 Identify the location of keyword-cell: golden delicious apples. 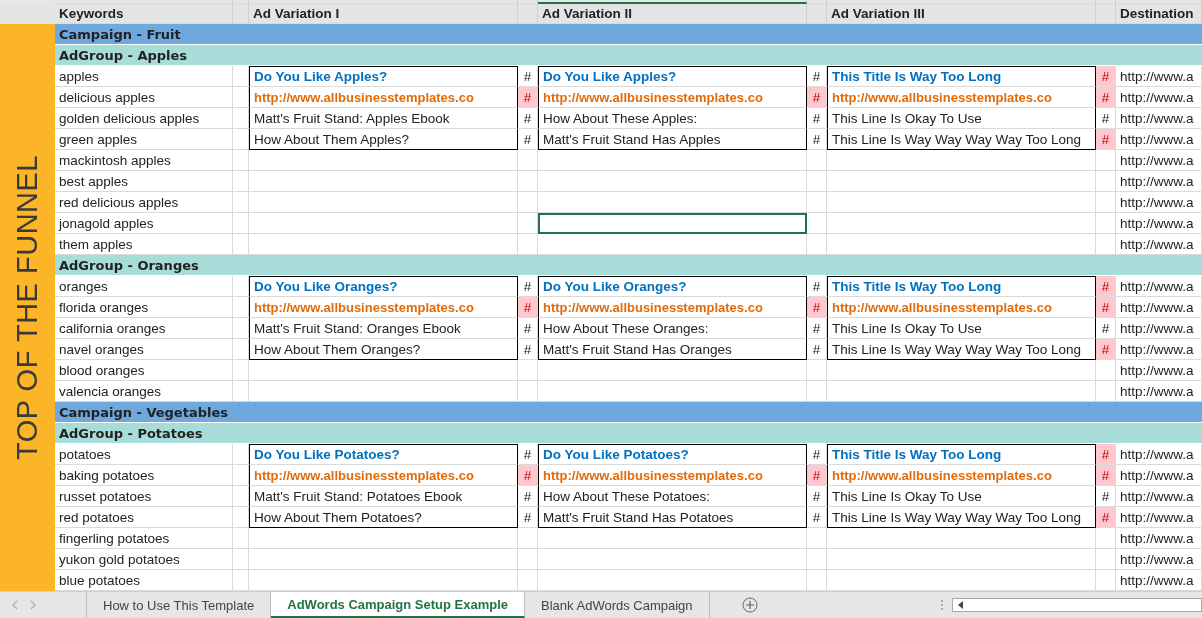
(129, 118).